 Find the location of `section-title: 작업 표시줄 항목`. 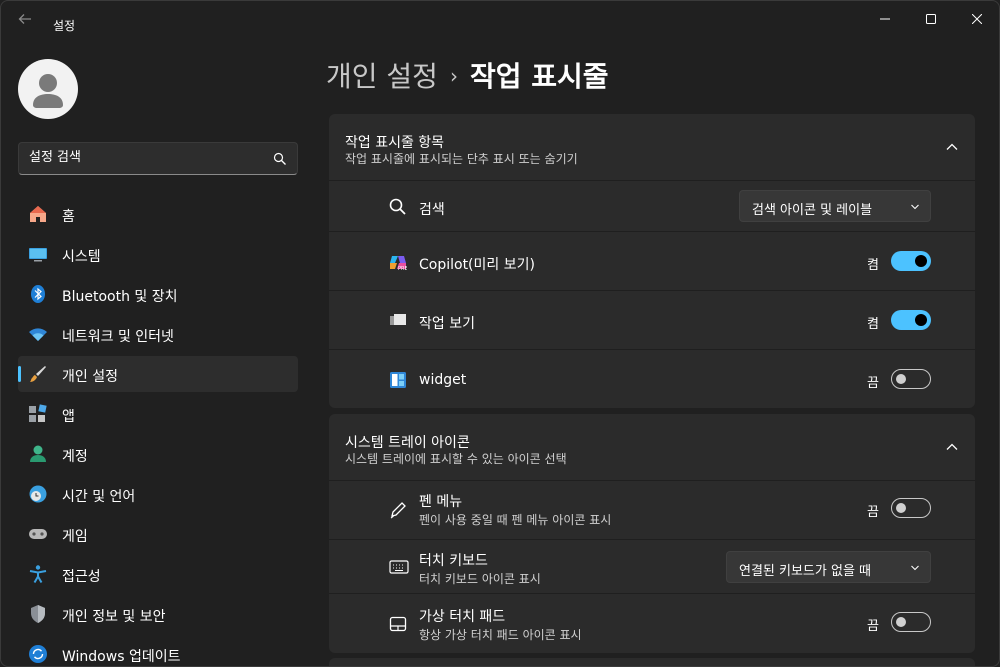

section-title: 작업 표시줄 항목 is located at coordinates (395, 143).